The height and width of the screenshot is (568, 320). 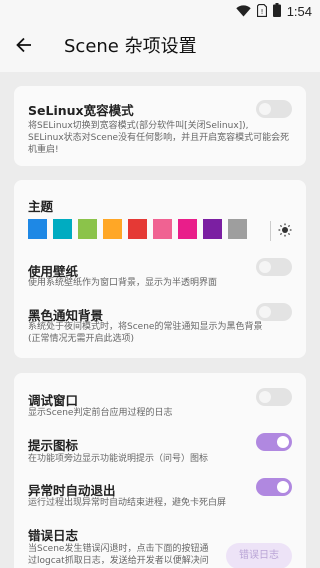 I want to click on debug-window-toggle, so click(x=274, y=397).